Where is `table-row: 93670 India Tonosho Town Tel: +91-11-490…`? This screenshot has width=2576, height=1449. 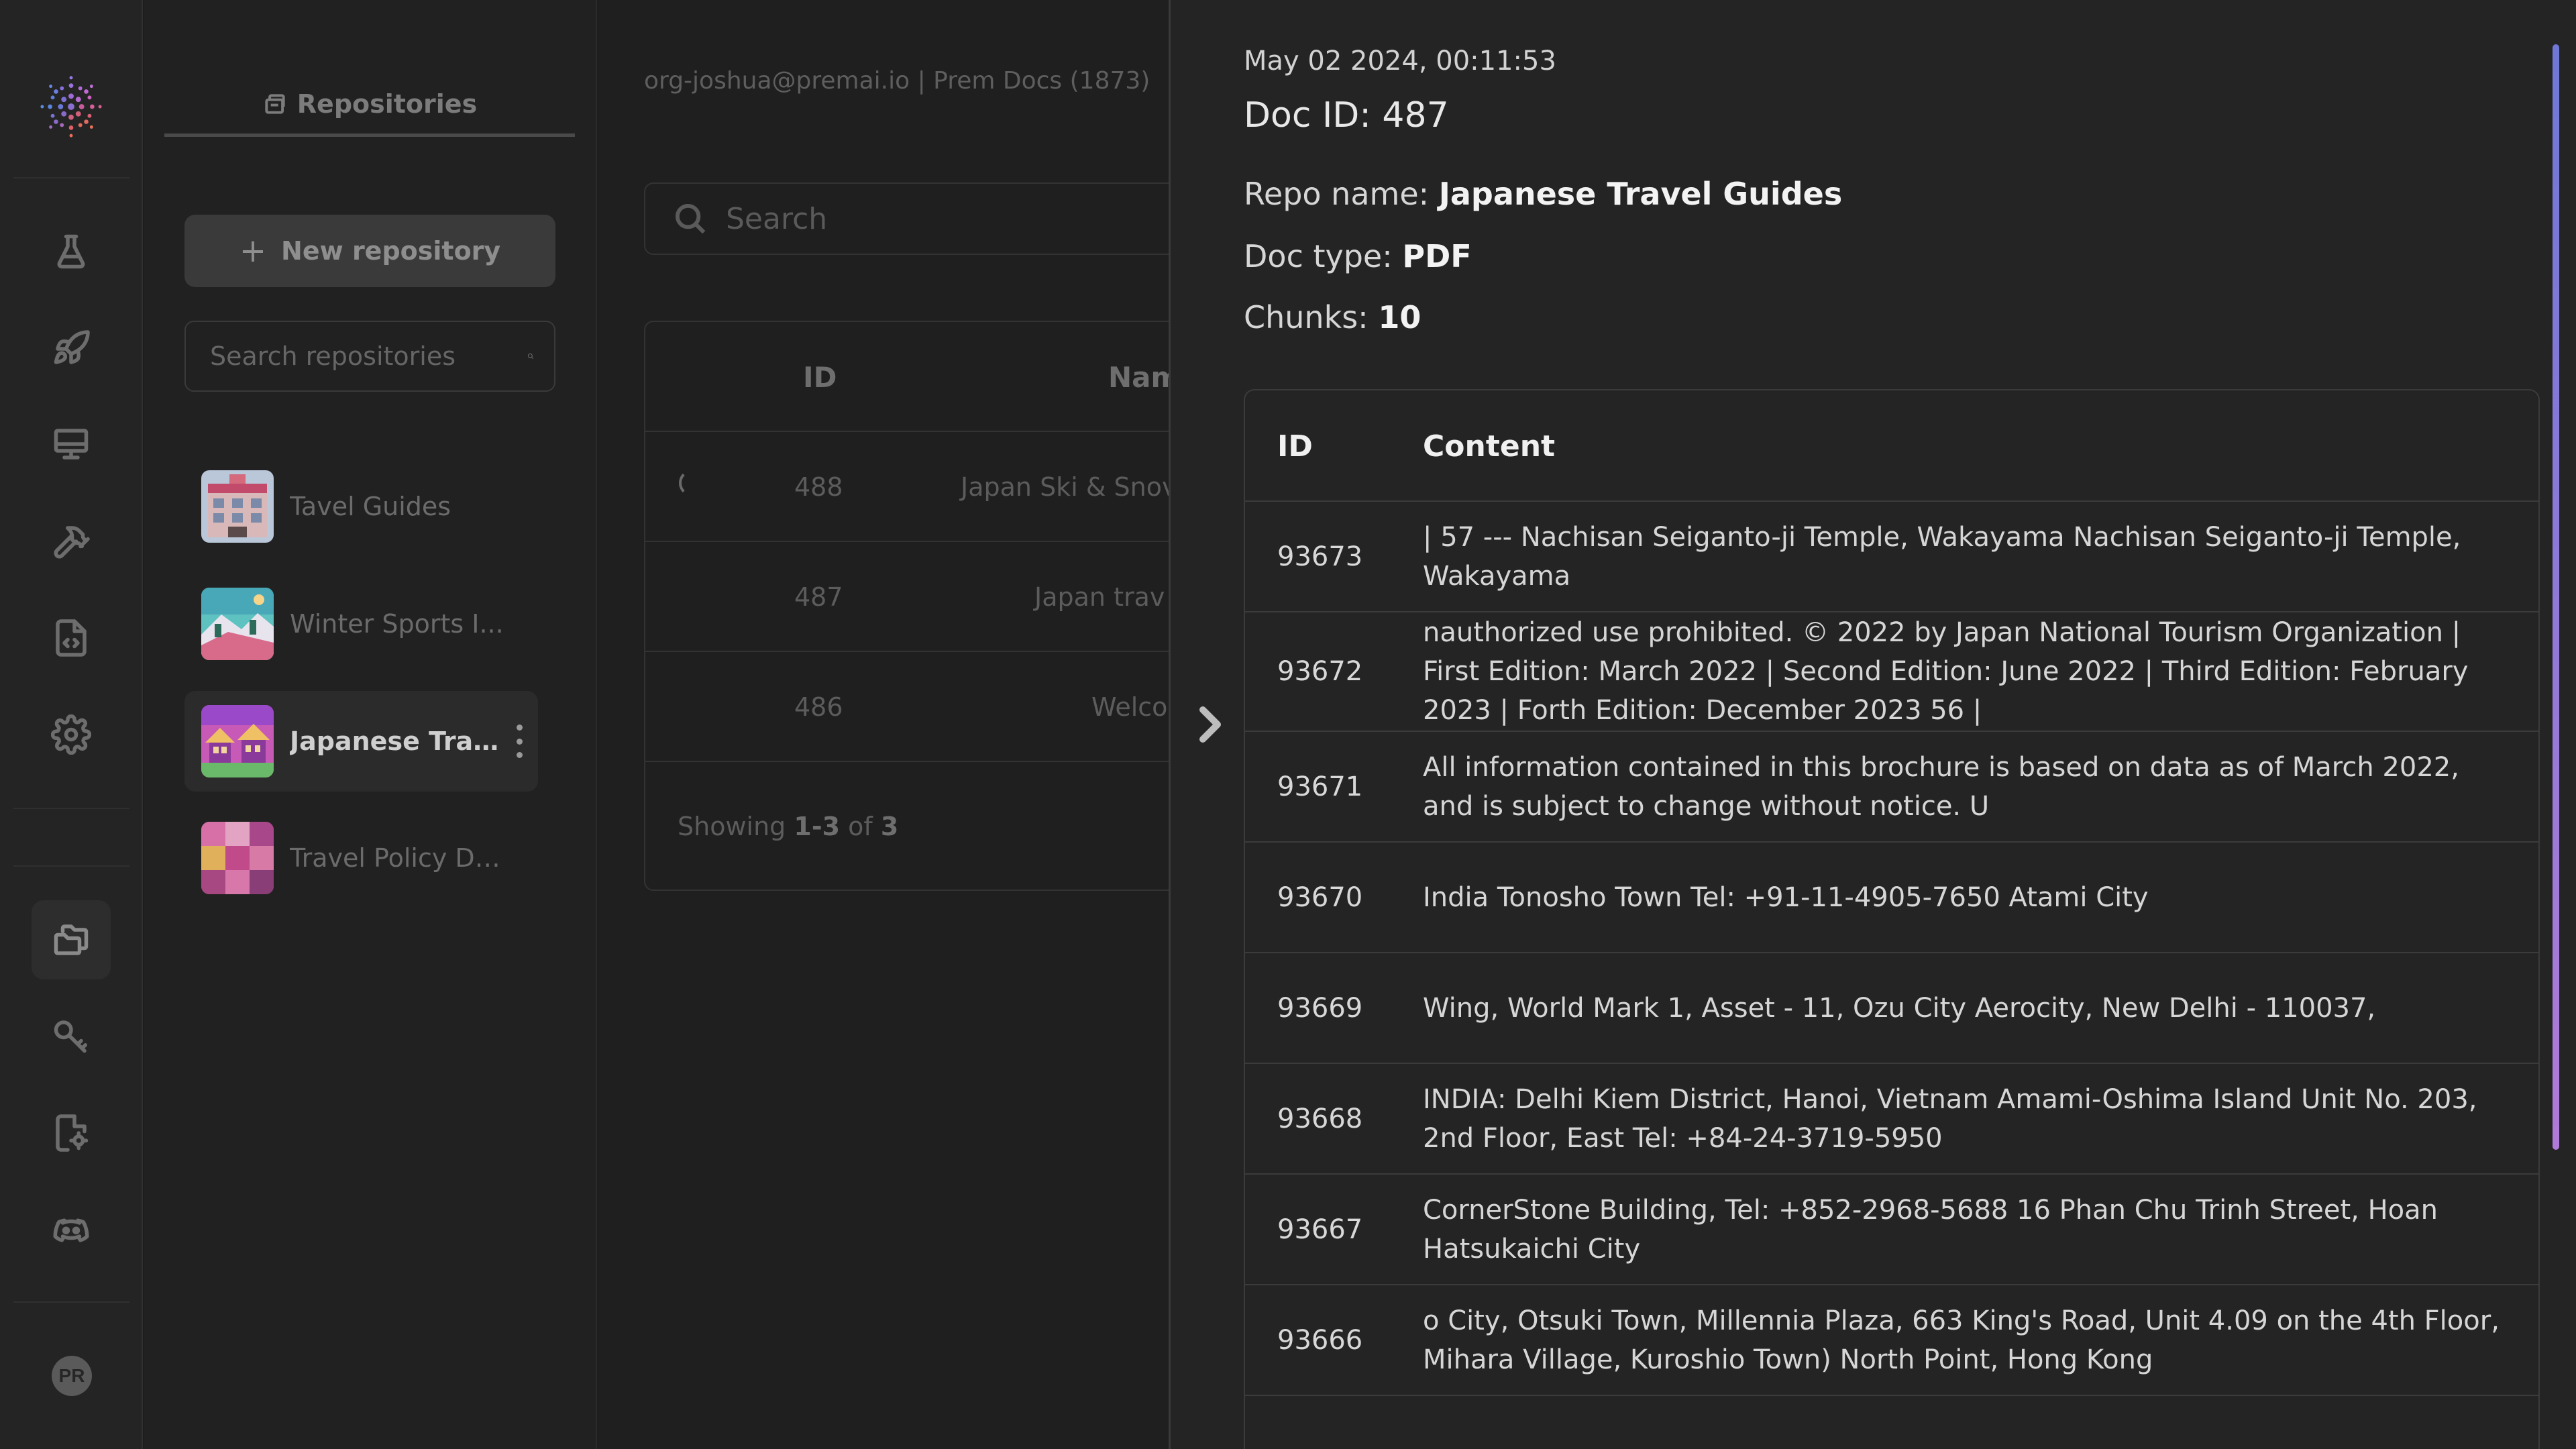
table-row: 93670 India Tonosho Town Tel: +91-11-490… is located at coordinates (1891, 898).